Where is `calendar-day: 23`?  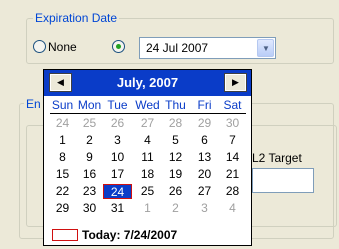
calendar-day: 23 is located at coordinates (89, 191).